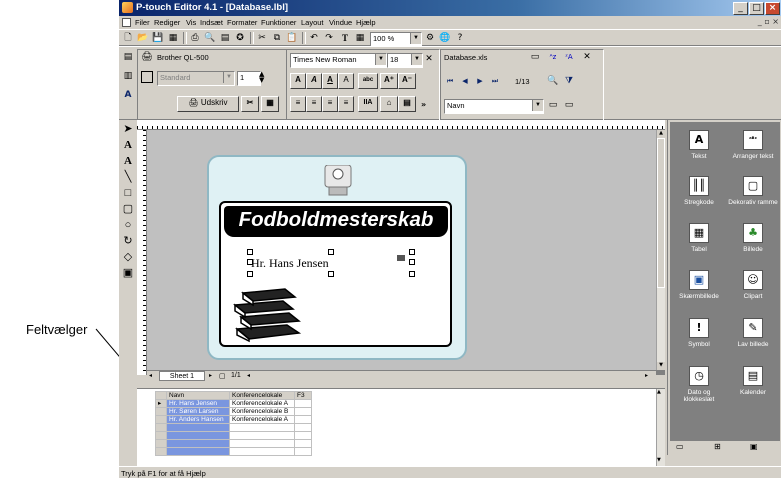 This screenshot has width=781, height=478. What do you see at coordinates (198, 403) in the screenshot?
I see `table-cell: Hr. Hans Jensen` at bounding box center [198, 403].